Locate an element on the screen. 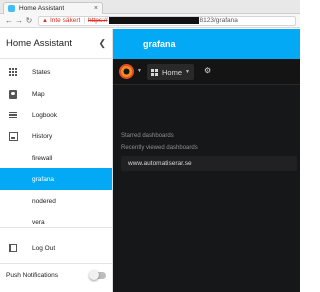 Image resolution: width=320 pixels, height=292 pixels. sidebar-header: Home Assistant ❮ is located at coordinates (56, 44).